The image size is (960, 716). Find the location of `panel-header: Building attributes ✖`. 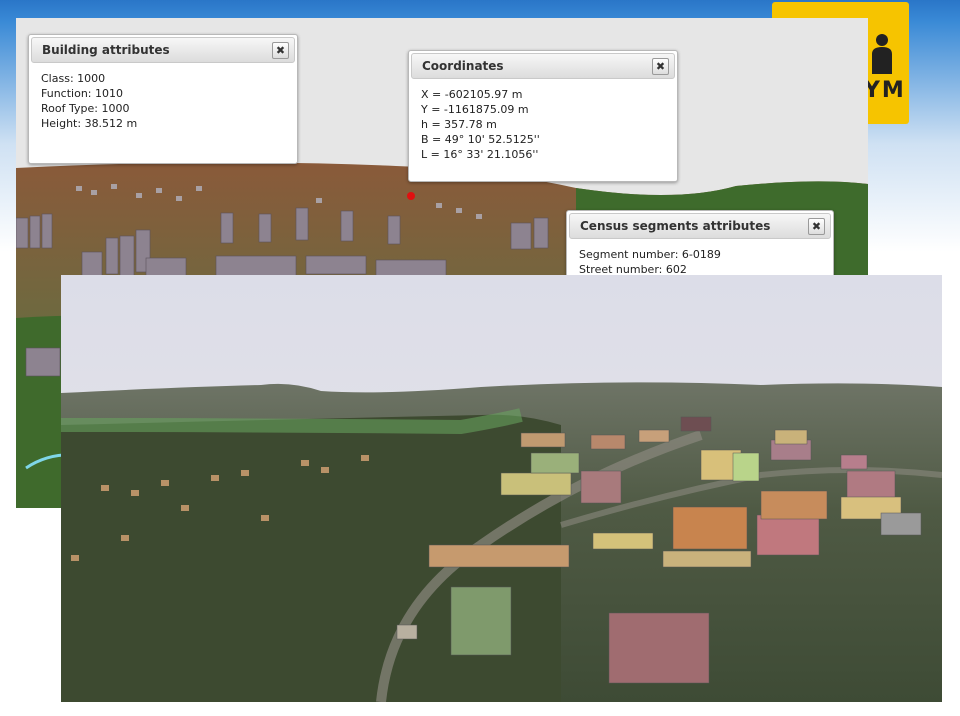

panel-header: Building attributes ✖ is located at coordinates (163, 50).